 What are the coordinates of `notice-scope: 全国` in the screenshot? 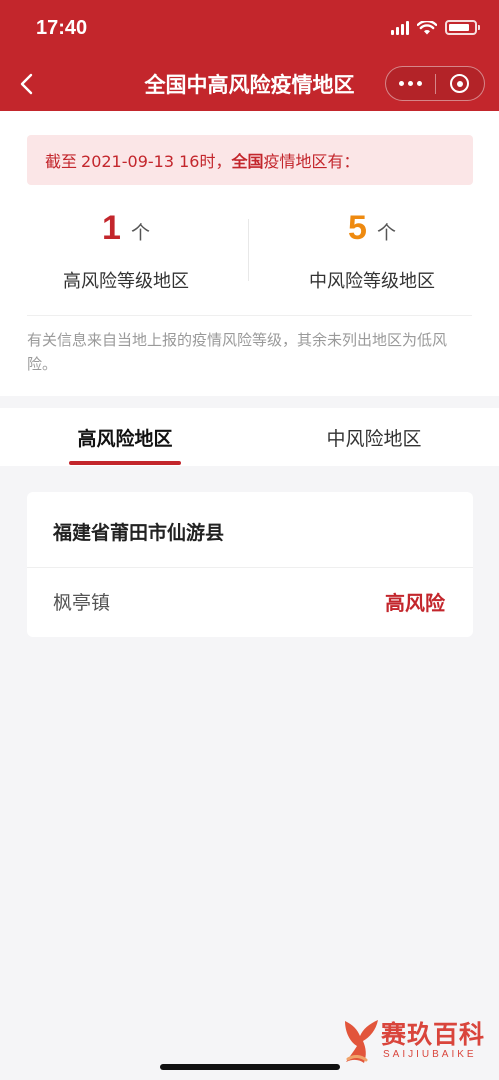 It's located at (247, 161).